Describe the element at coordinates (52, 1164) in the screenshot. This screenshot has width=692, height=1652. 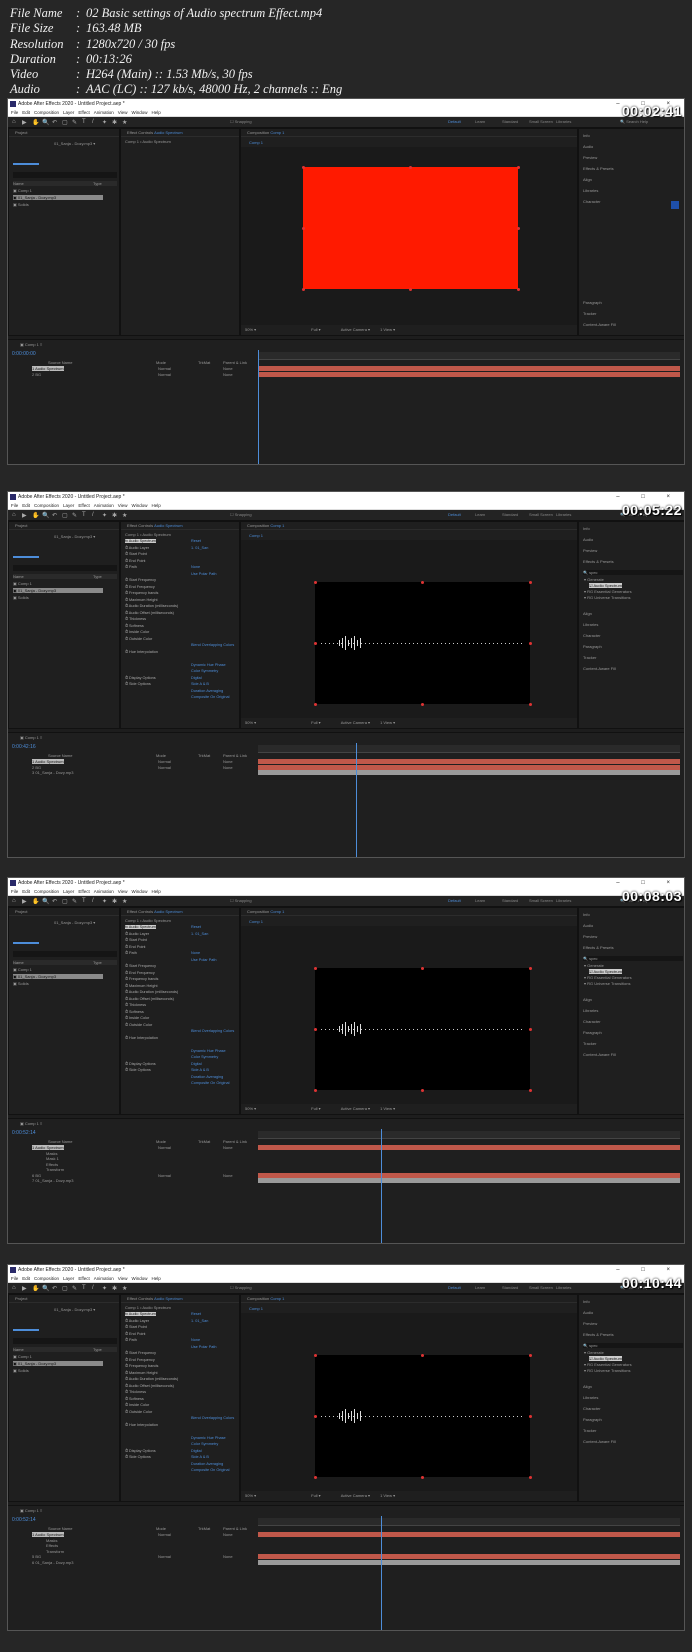
I see `timeline-layer-row: Effects` at that location.